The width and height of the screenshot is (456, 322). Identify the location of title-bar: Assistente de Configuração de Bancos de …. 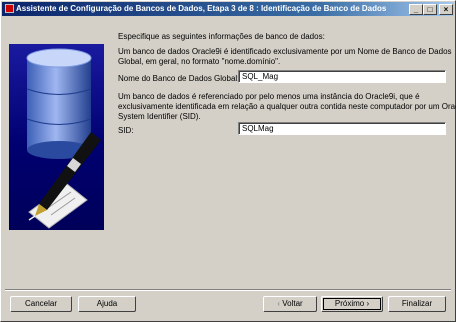
(228, 9).